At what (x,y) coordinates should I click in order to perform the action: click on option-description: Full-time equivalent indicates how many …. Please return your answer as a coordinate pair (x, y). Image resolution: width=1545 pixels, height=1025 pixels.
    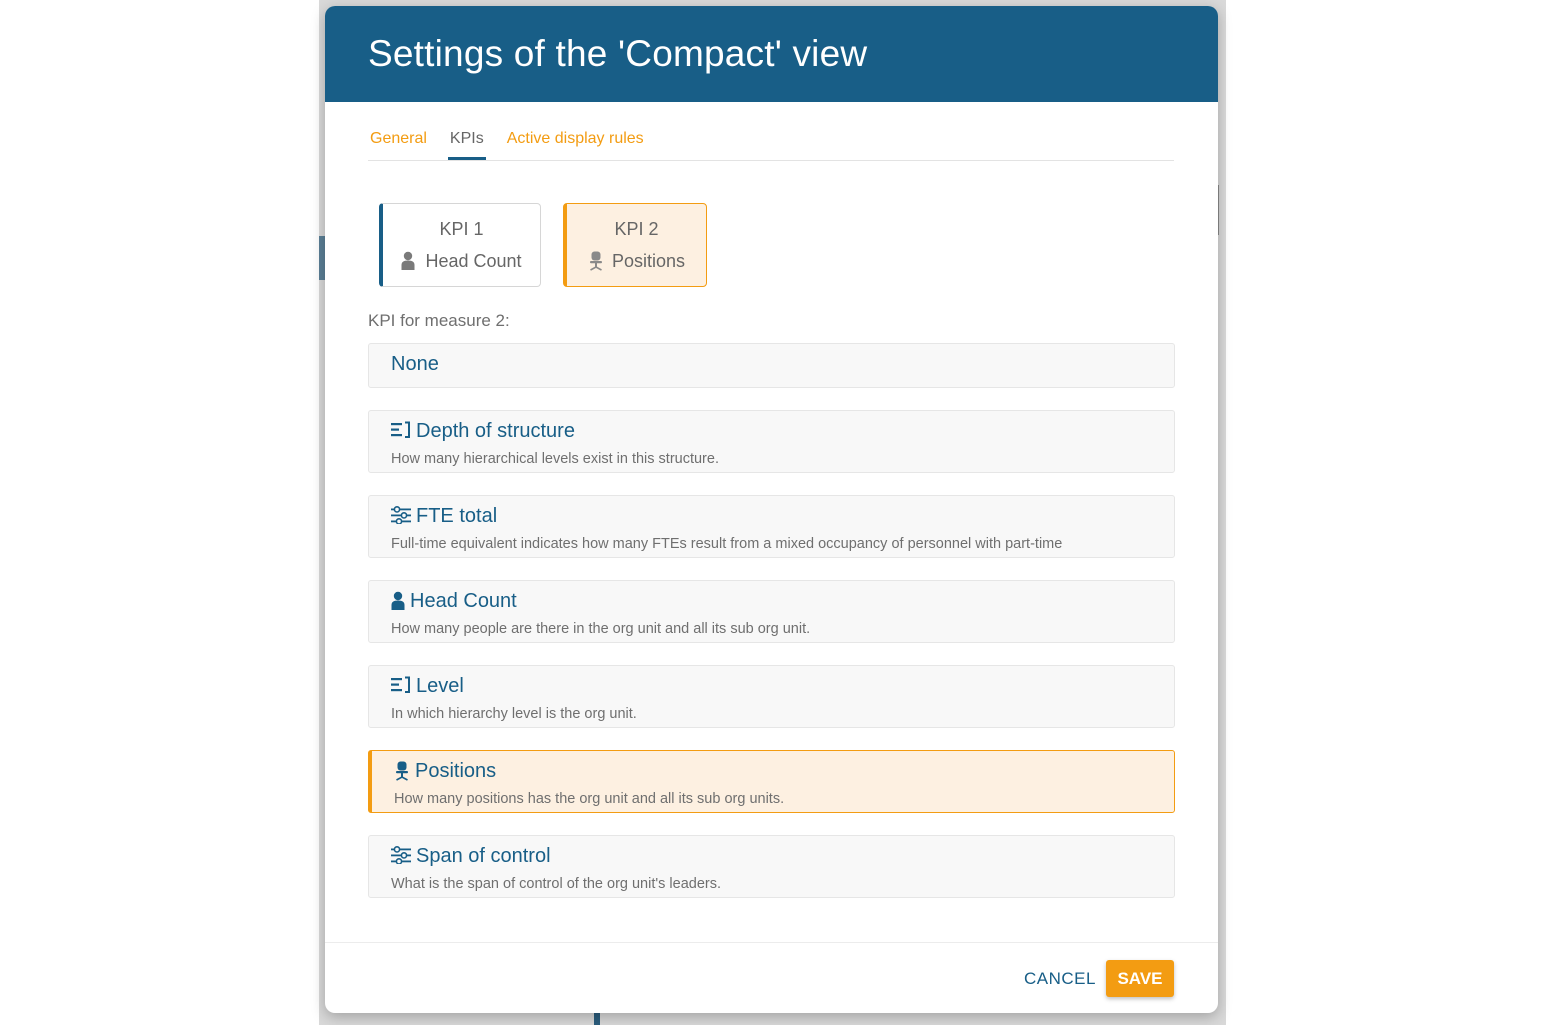
    Looking at the image, I should click on (727, 544).